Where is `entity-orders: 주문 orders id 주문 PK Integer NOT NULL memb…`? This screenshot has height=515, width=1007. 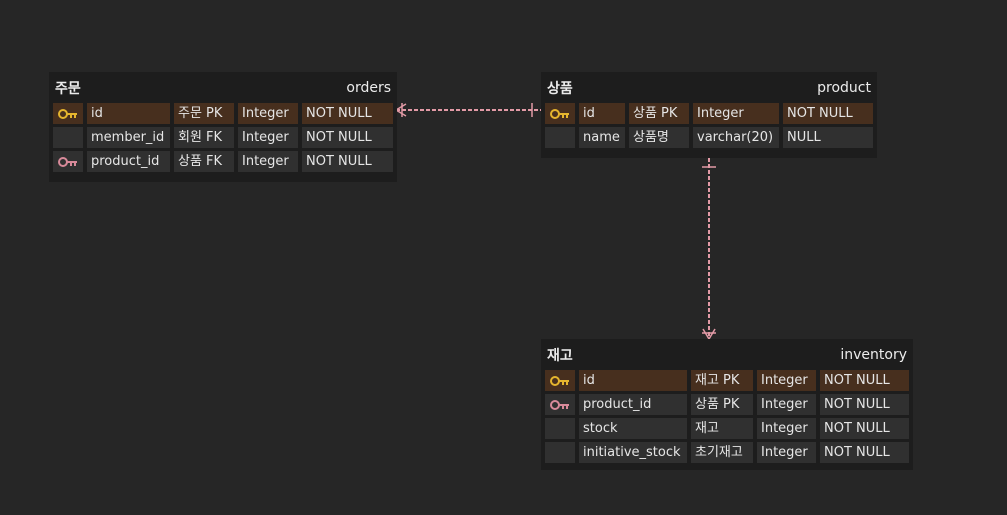 entity-orders: 주문 orders id 주문 PK Integer NOT NULL memb… is located at coordinates (223, 127).